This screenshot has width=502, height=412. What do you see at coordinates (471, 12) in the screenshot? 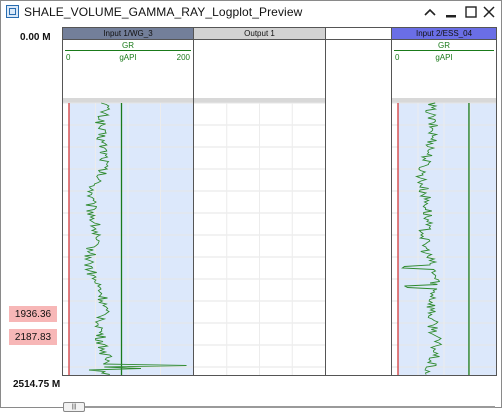
I see `maximize-icon` at bounding box center [471, 12].